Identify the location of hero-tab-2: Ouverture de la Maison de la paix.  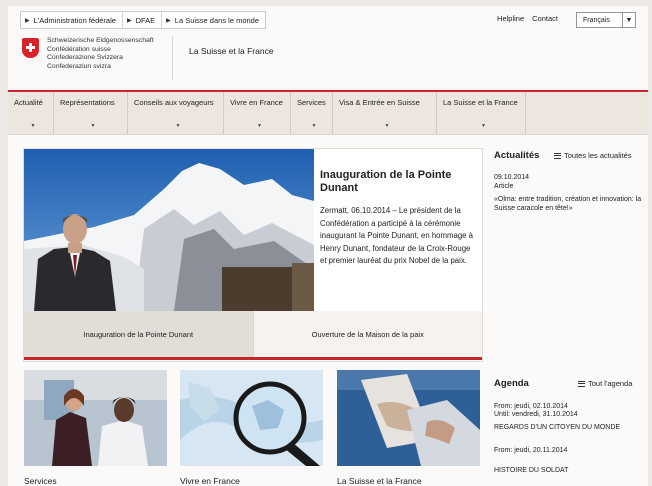
(367, 334).